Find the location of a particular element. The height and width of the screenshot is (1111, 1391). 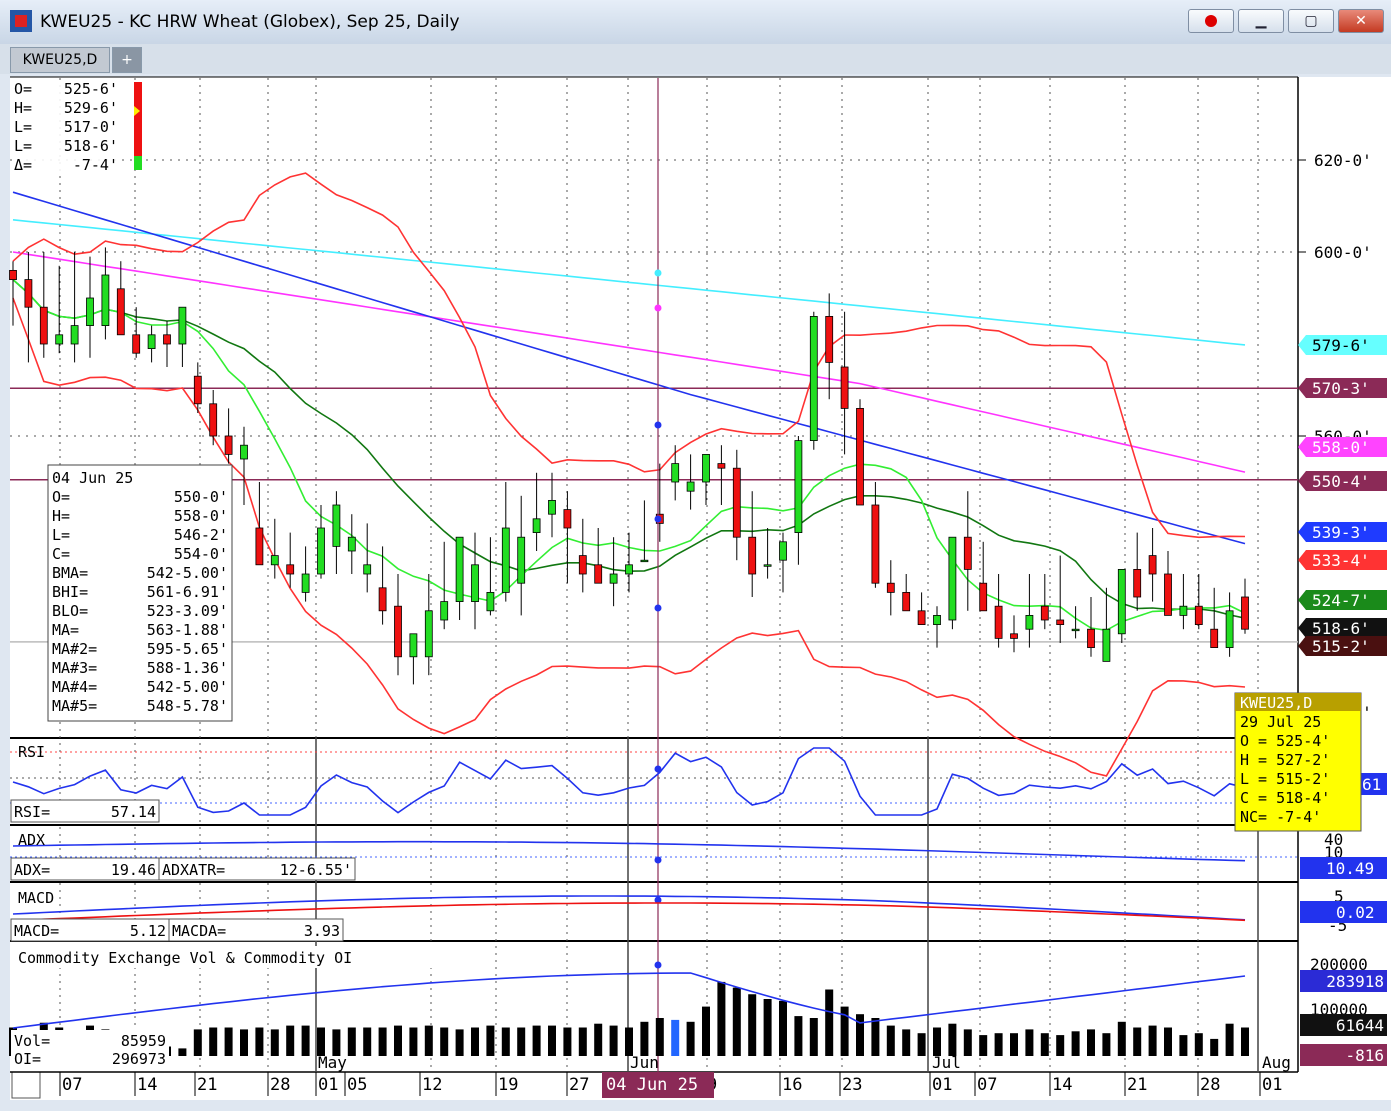

close-button: ✕ is located at coordinates (1361, 21).